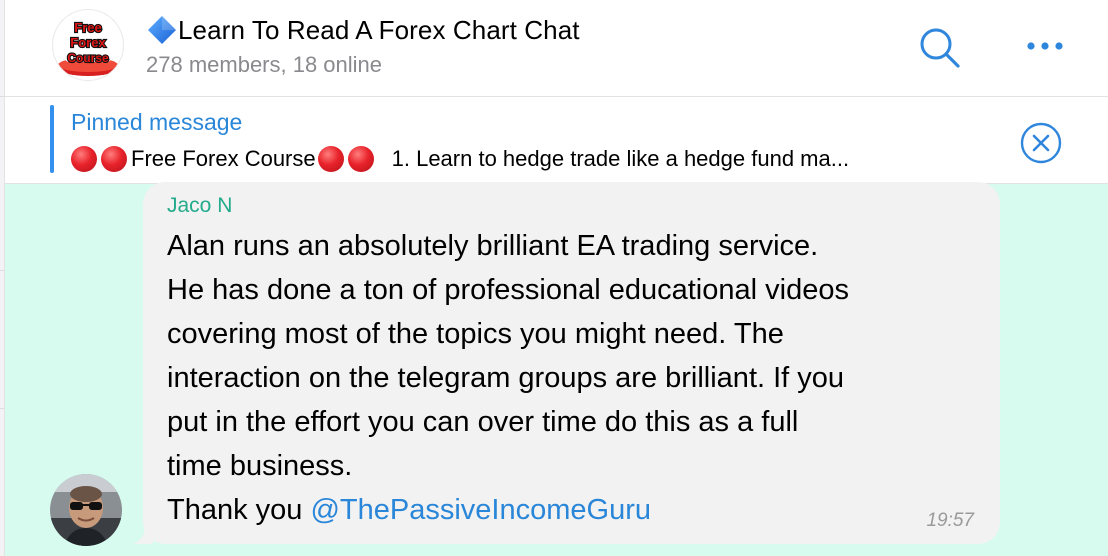 Image resolution: width=1108 pixels, height=556 pixels. Describe the element at coordinates (260, 466) in the screenshot. I see `message-line: time business.` at that location.